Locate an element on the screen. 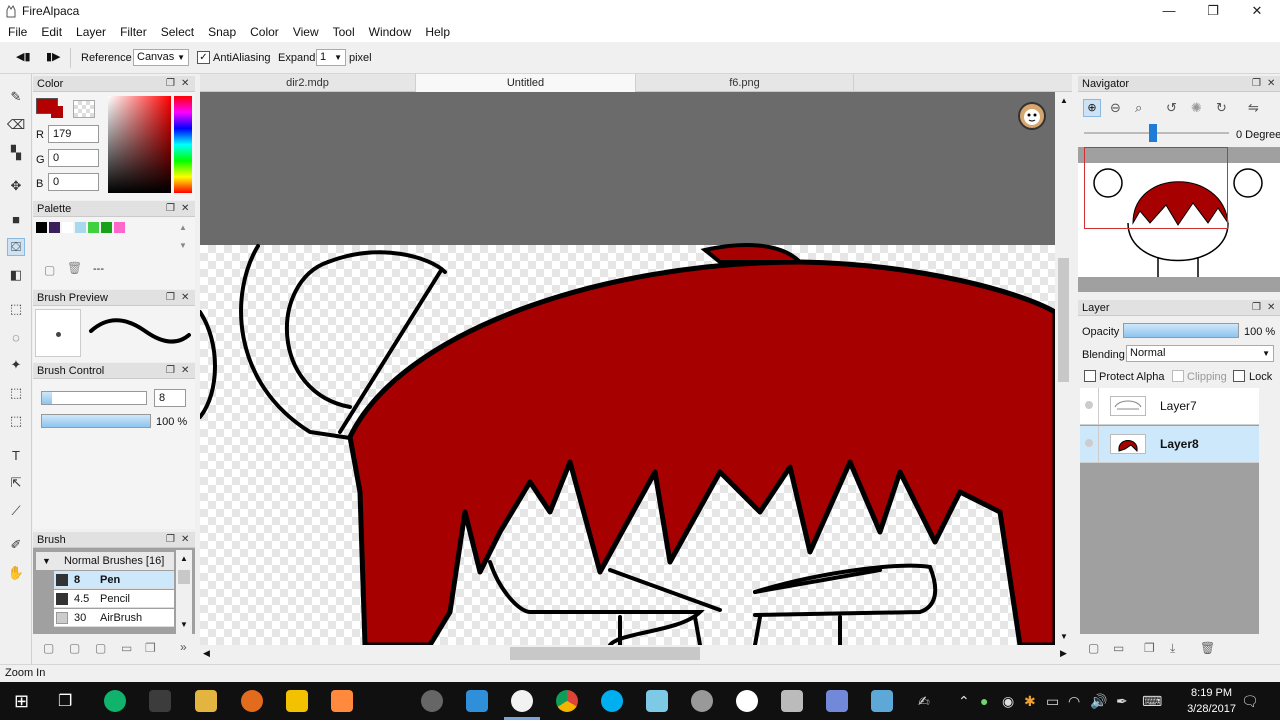 This screenshot has height=720, width=1280. eraser-tool-icon: ⌫ is located at coordinates (16, 125).